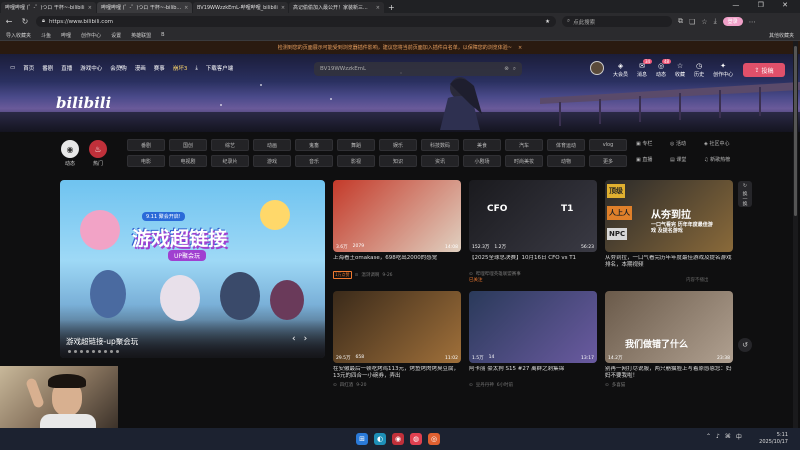 This screenshot has height=450, width=800. What do you see at coordinates (440, 161) in the screenshot?
I see `channel-chip: 资讯` at bounding box center [440, 161].